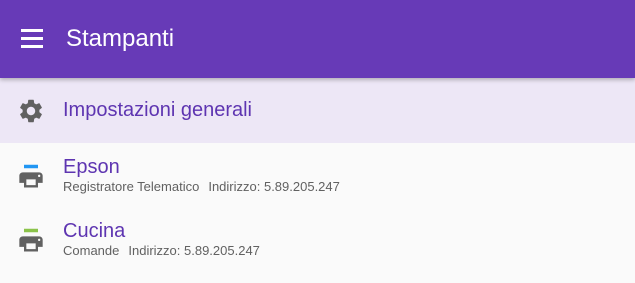 The height and width of the screenshot is (283, 635). What do you see at coordinates (157, 110) in the screenshot?
I see `general-settings-label: Impostazioni generali` at bounding box center [157, 110].